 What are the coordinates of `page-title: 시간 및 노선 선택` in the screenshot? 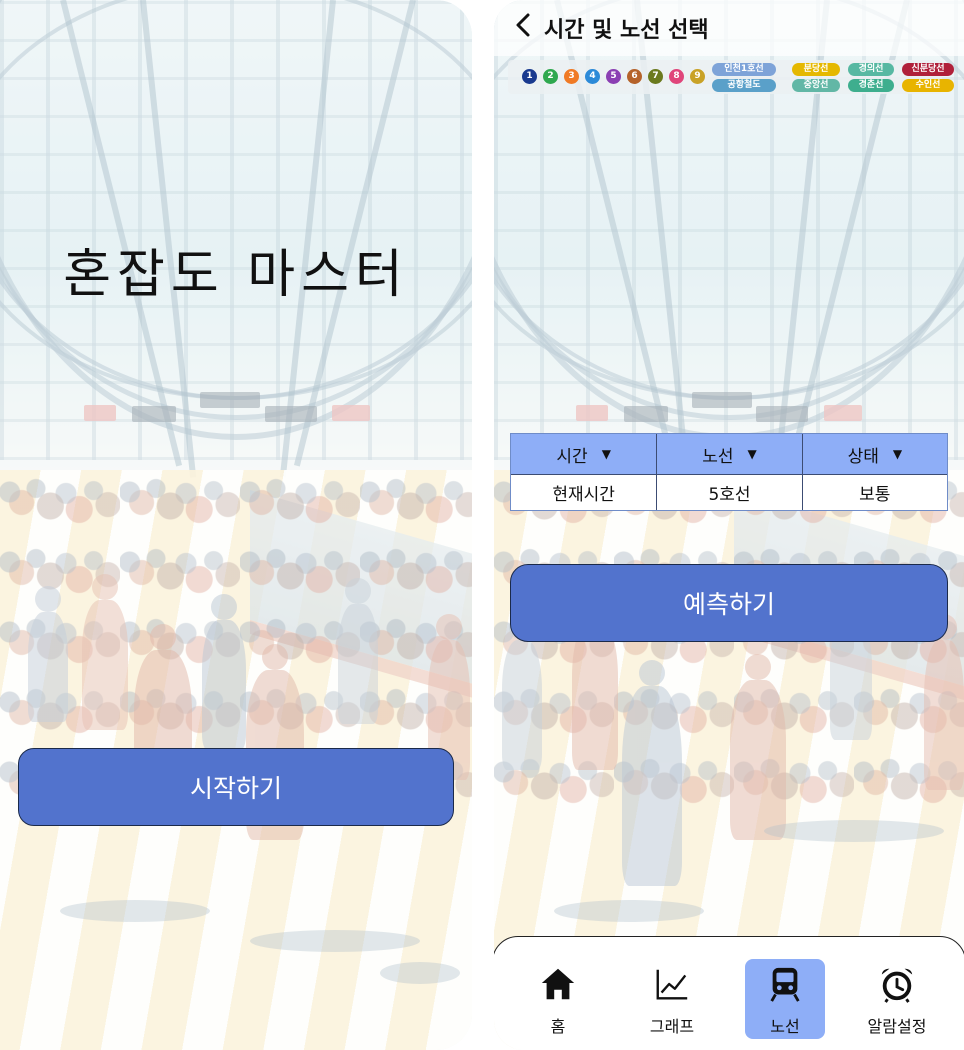 It's located at (626, 30).